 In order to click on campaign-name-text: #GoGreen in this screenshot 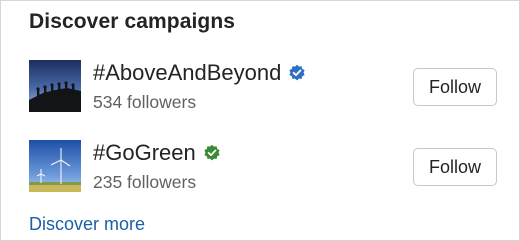, I will do `click(144, 153)`.